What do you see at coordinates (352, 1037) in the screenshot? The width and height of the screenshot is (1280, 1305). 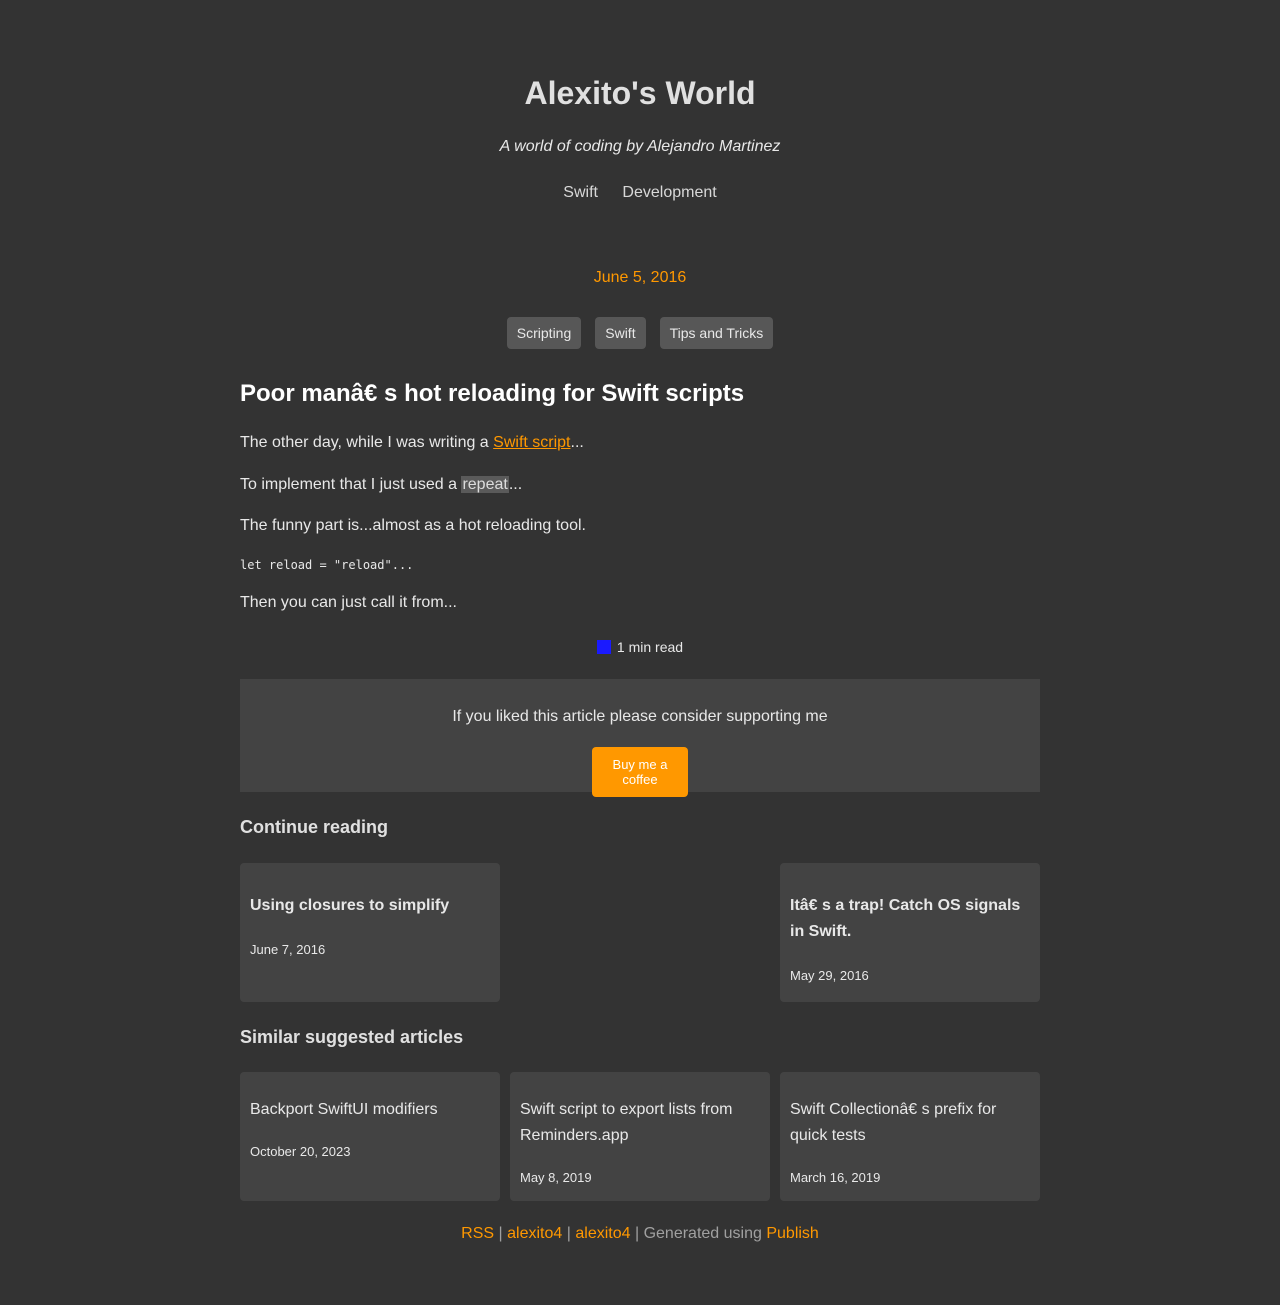 I see `similar-articles-heading: Similar suggested articles` at bounding box center [352, 1037].